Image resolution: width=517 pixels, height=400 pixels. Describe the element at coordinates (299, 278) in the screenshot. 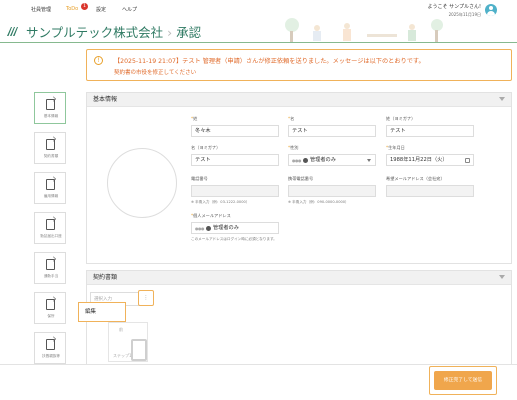

I see `contract-header: 契約書類` at that location.